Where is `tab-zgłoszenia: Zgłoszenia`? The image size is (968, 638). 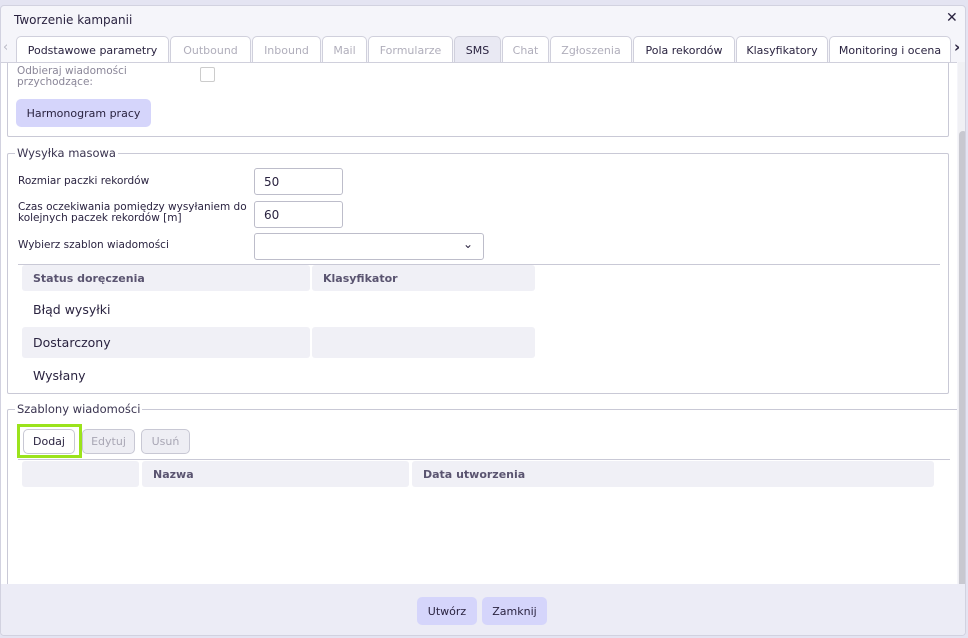 tab-zgłoszenia: Zgłoszenia is located at coordinates (591, 49).